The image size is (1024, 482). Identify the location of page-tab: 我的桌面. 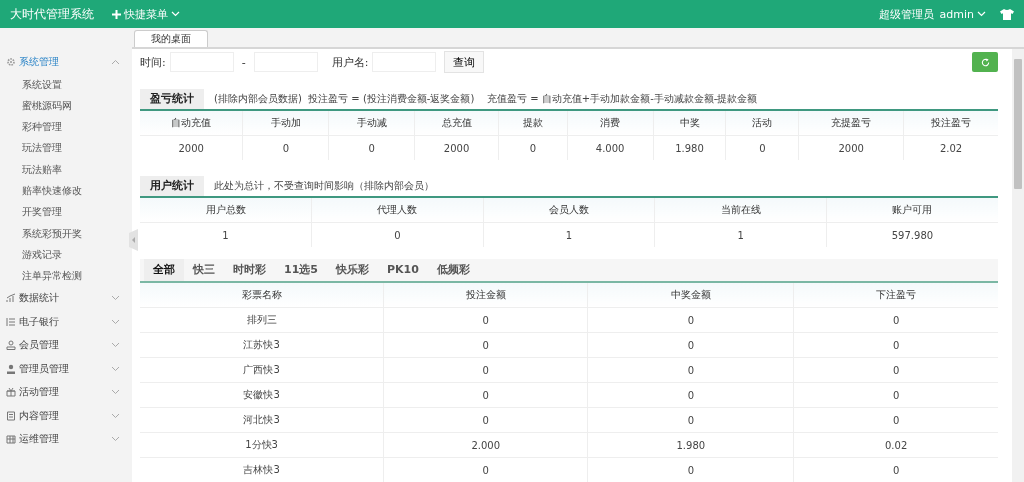
(171, 38).